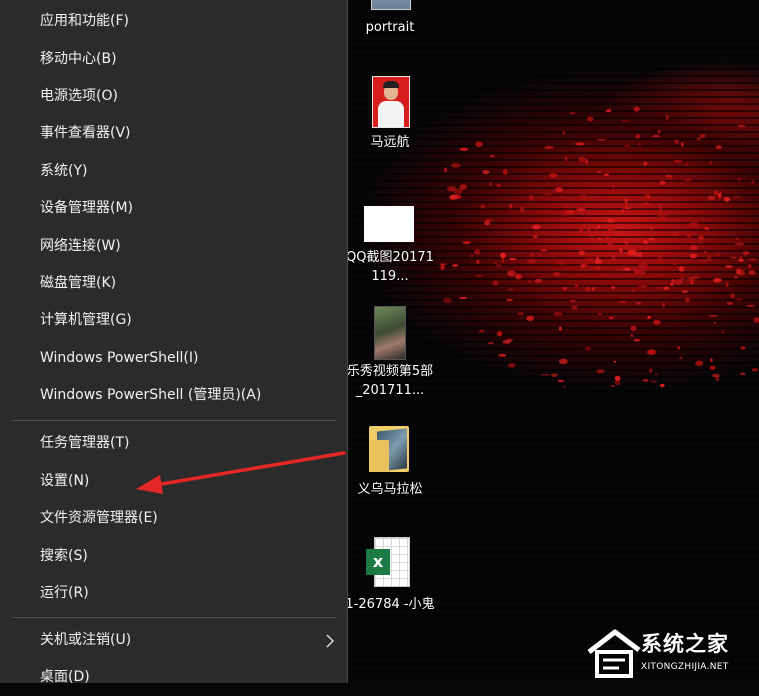 The width and height of the screenshot is (759, 696). Describe the element at coordinates (85, 133) in the screenshot. I see `menu-item-label: 事件查看器(V)` at that location.